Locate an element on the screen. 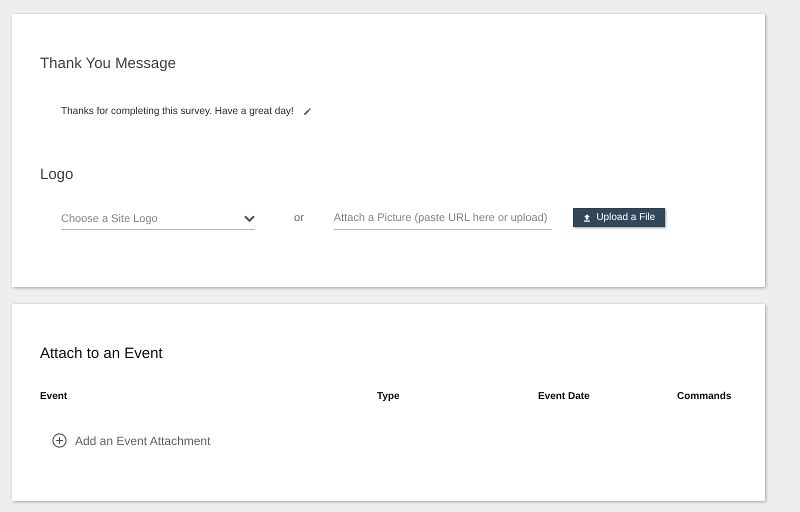  column-header: Commands is located at coordinates (704, 396).